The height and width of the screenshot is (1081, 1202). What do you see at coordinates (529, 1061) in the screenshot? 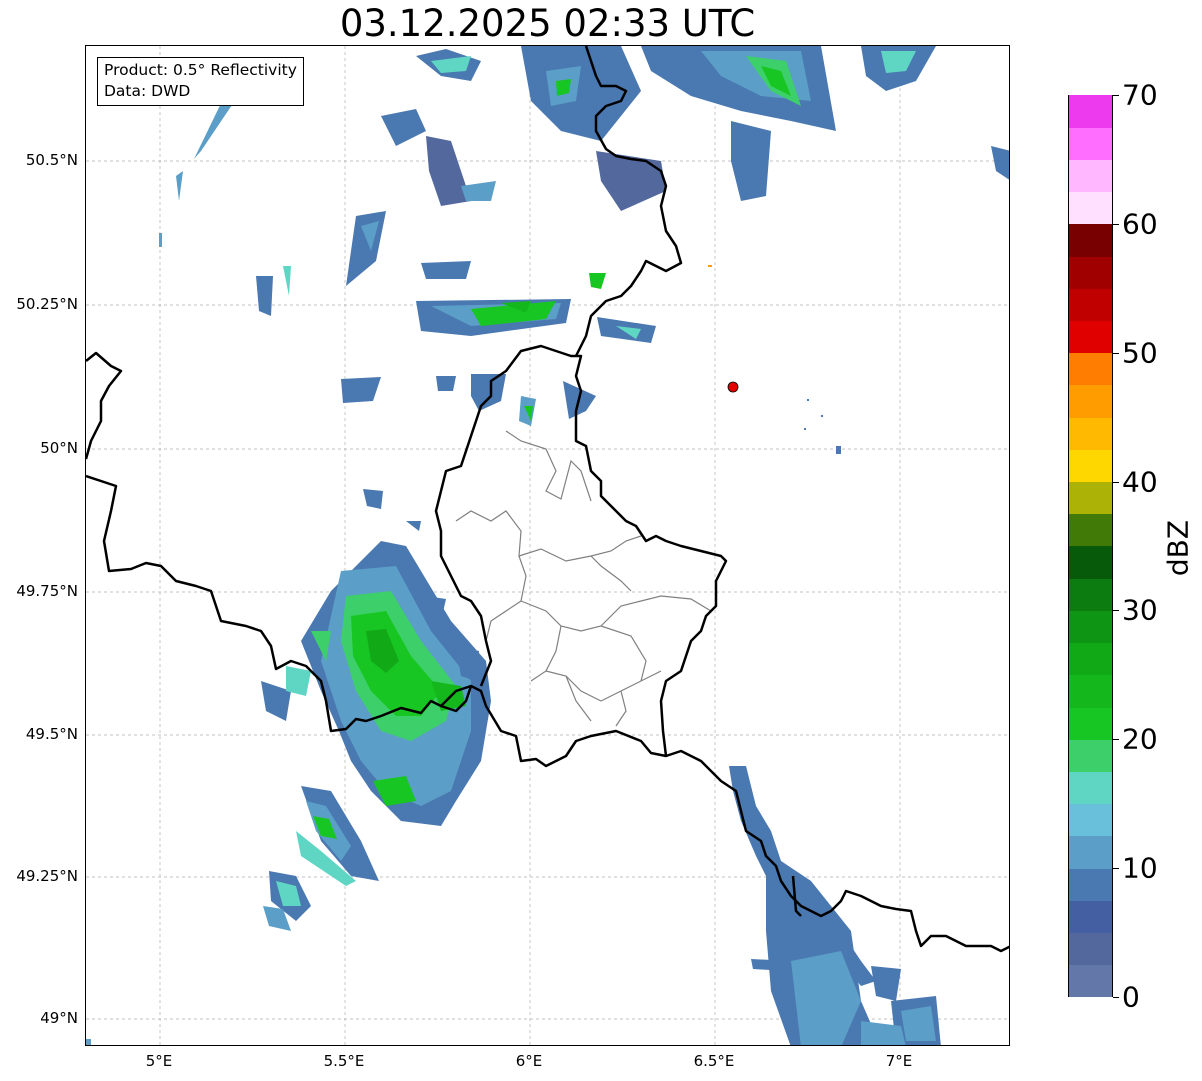
I see `lon-tick-label: 6°E` at bounding box center [529, 1061].